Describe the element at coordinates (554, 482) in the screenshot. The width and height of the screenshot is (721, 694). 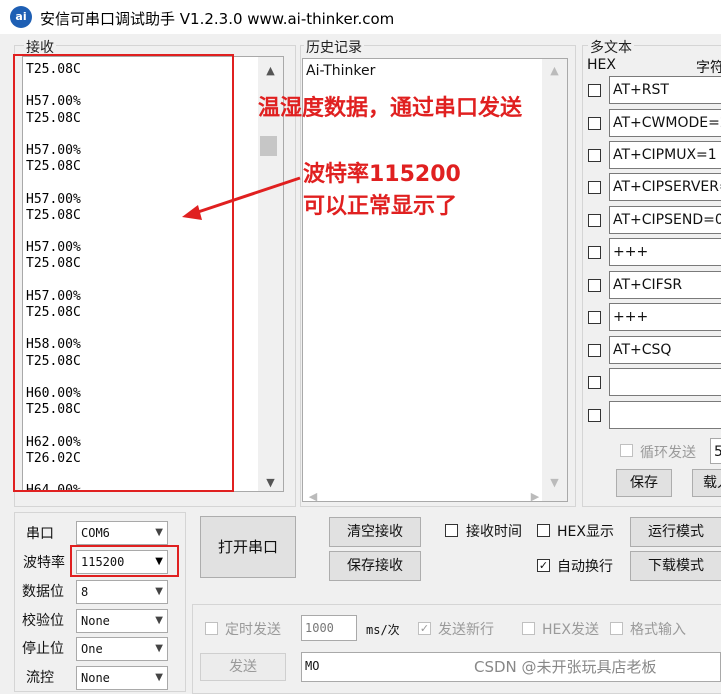
I see `history-scroll-down-icon: ▼` at that location.